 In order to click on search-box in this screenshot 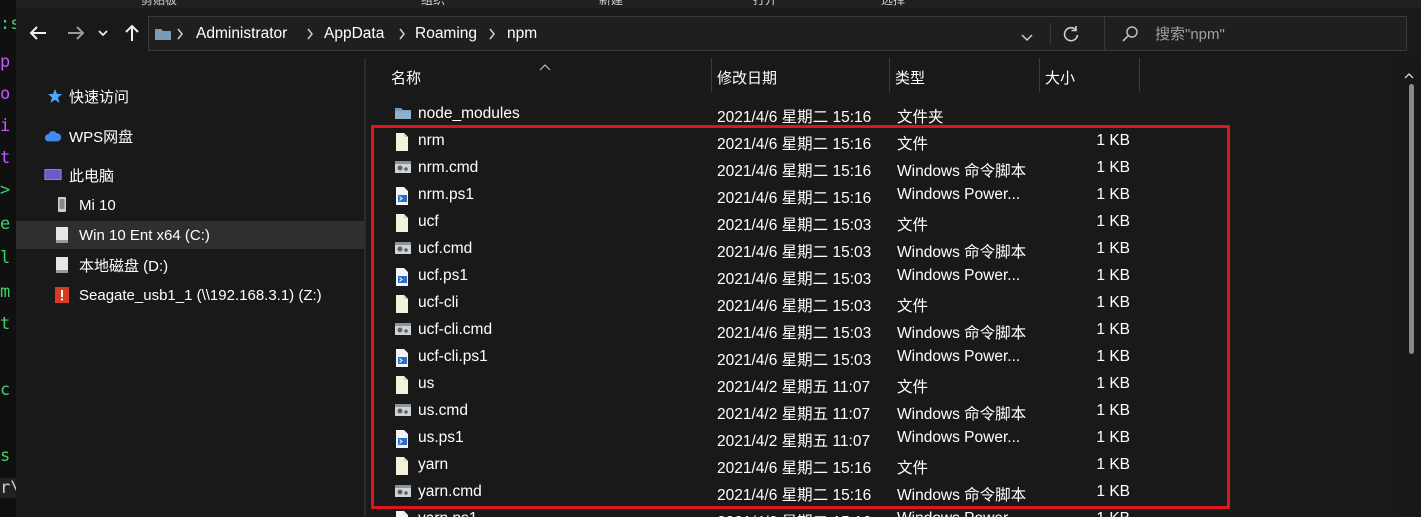, I will do `click(1255, 33)`.